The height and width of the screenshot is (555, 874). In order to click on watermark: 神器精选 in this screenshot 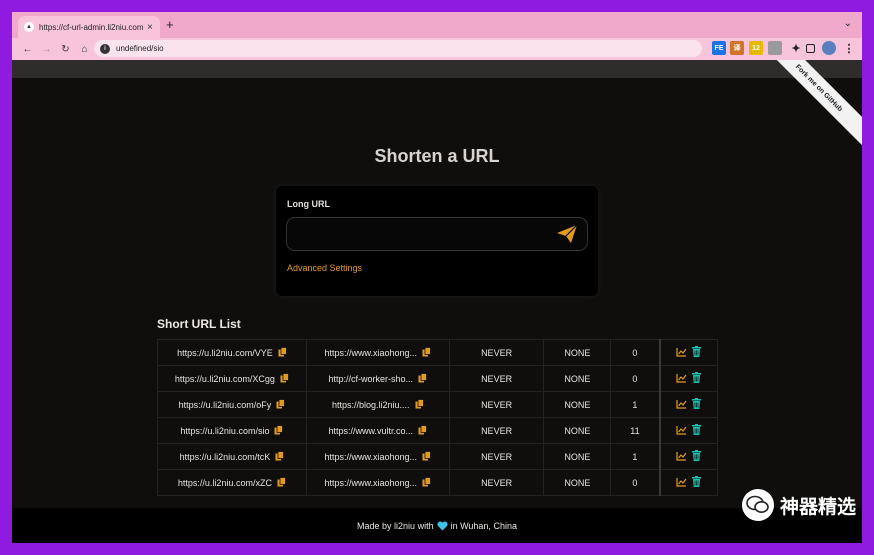, I will do `click(798, 505)`.